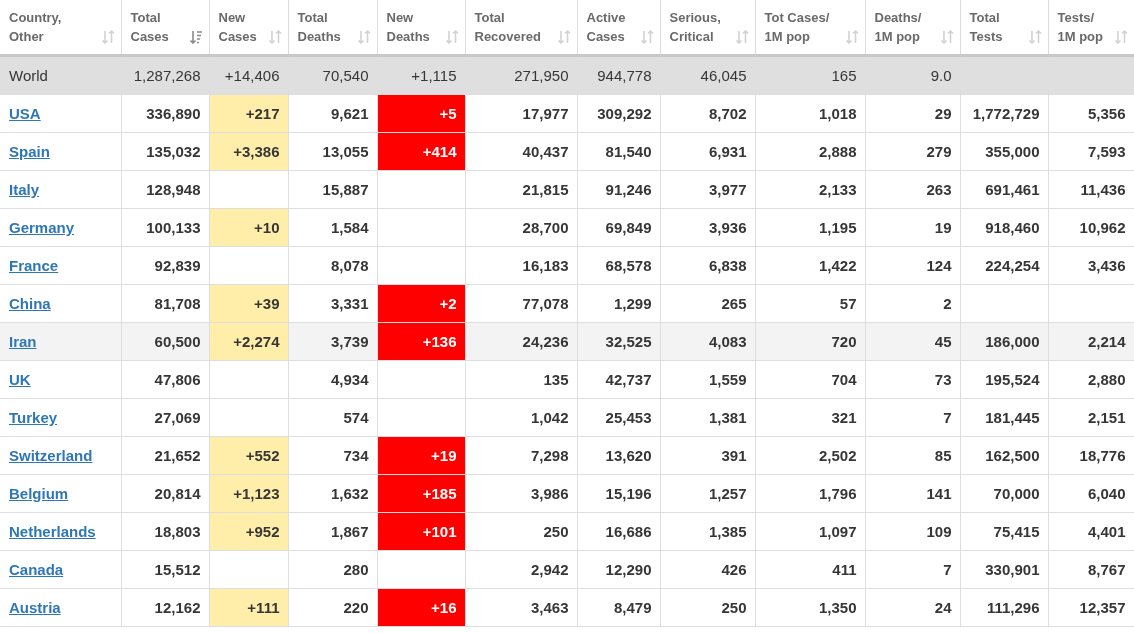 The height and width of the screenshot is (633, 1134). What do you see at coordinates (618, 531) in the screenshot?
I see `table-cell: 16,686` at bounding box center [618, 531].